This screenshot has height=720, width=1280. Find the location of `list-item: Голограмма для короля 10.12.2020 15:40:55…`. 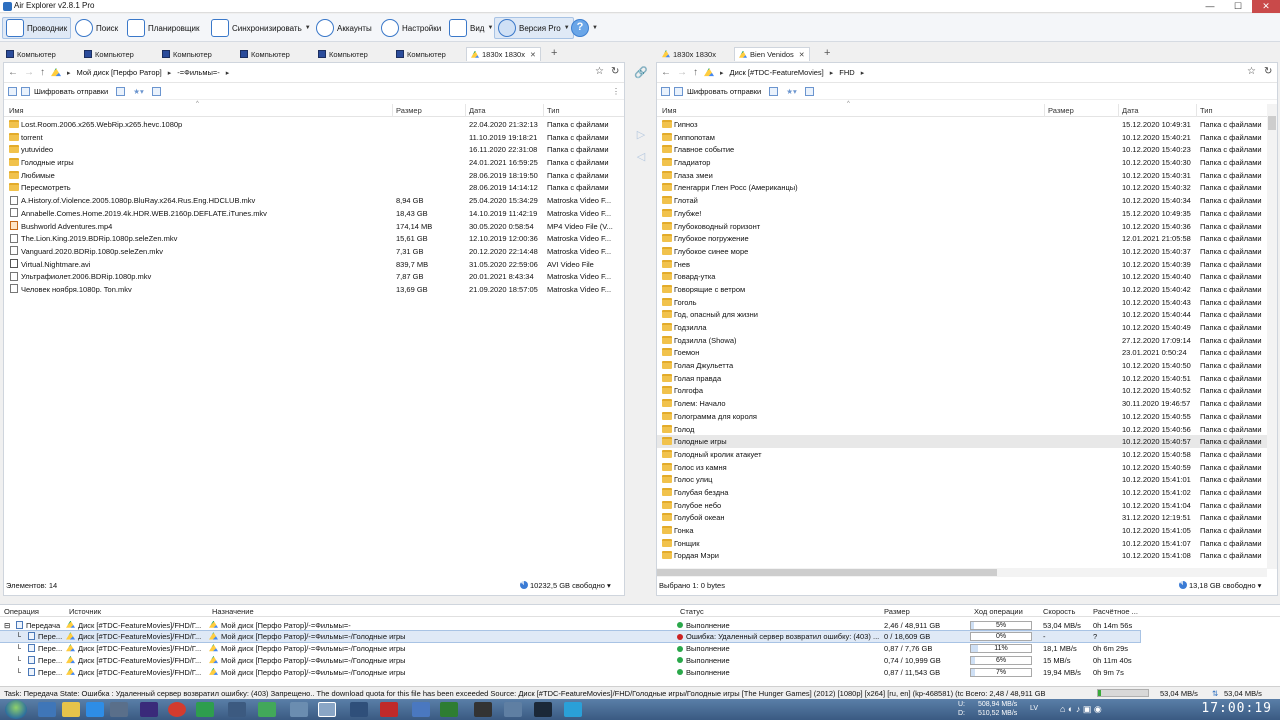

list-item: Голограмма для короля 10.12.2020 15:40:55… is located at coordinates (962, 416).